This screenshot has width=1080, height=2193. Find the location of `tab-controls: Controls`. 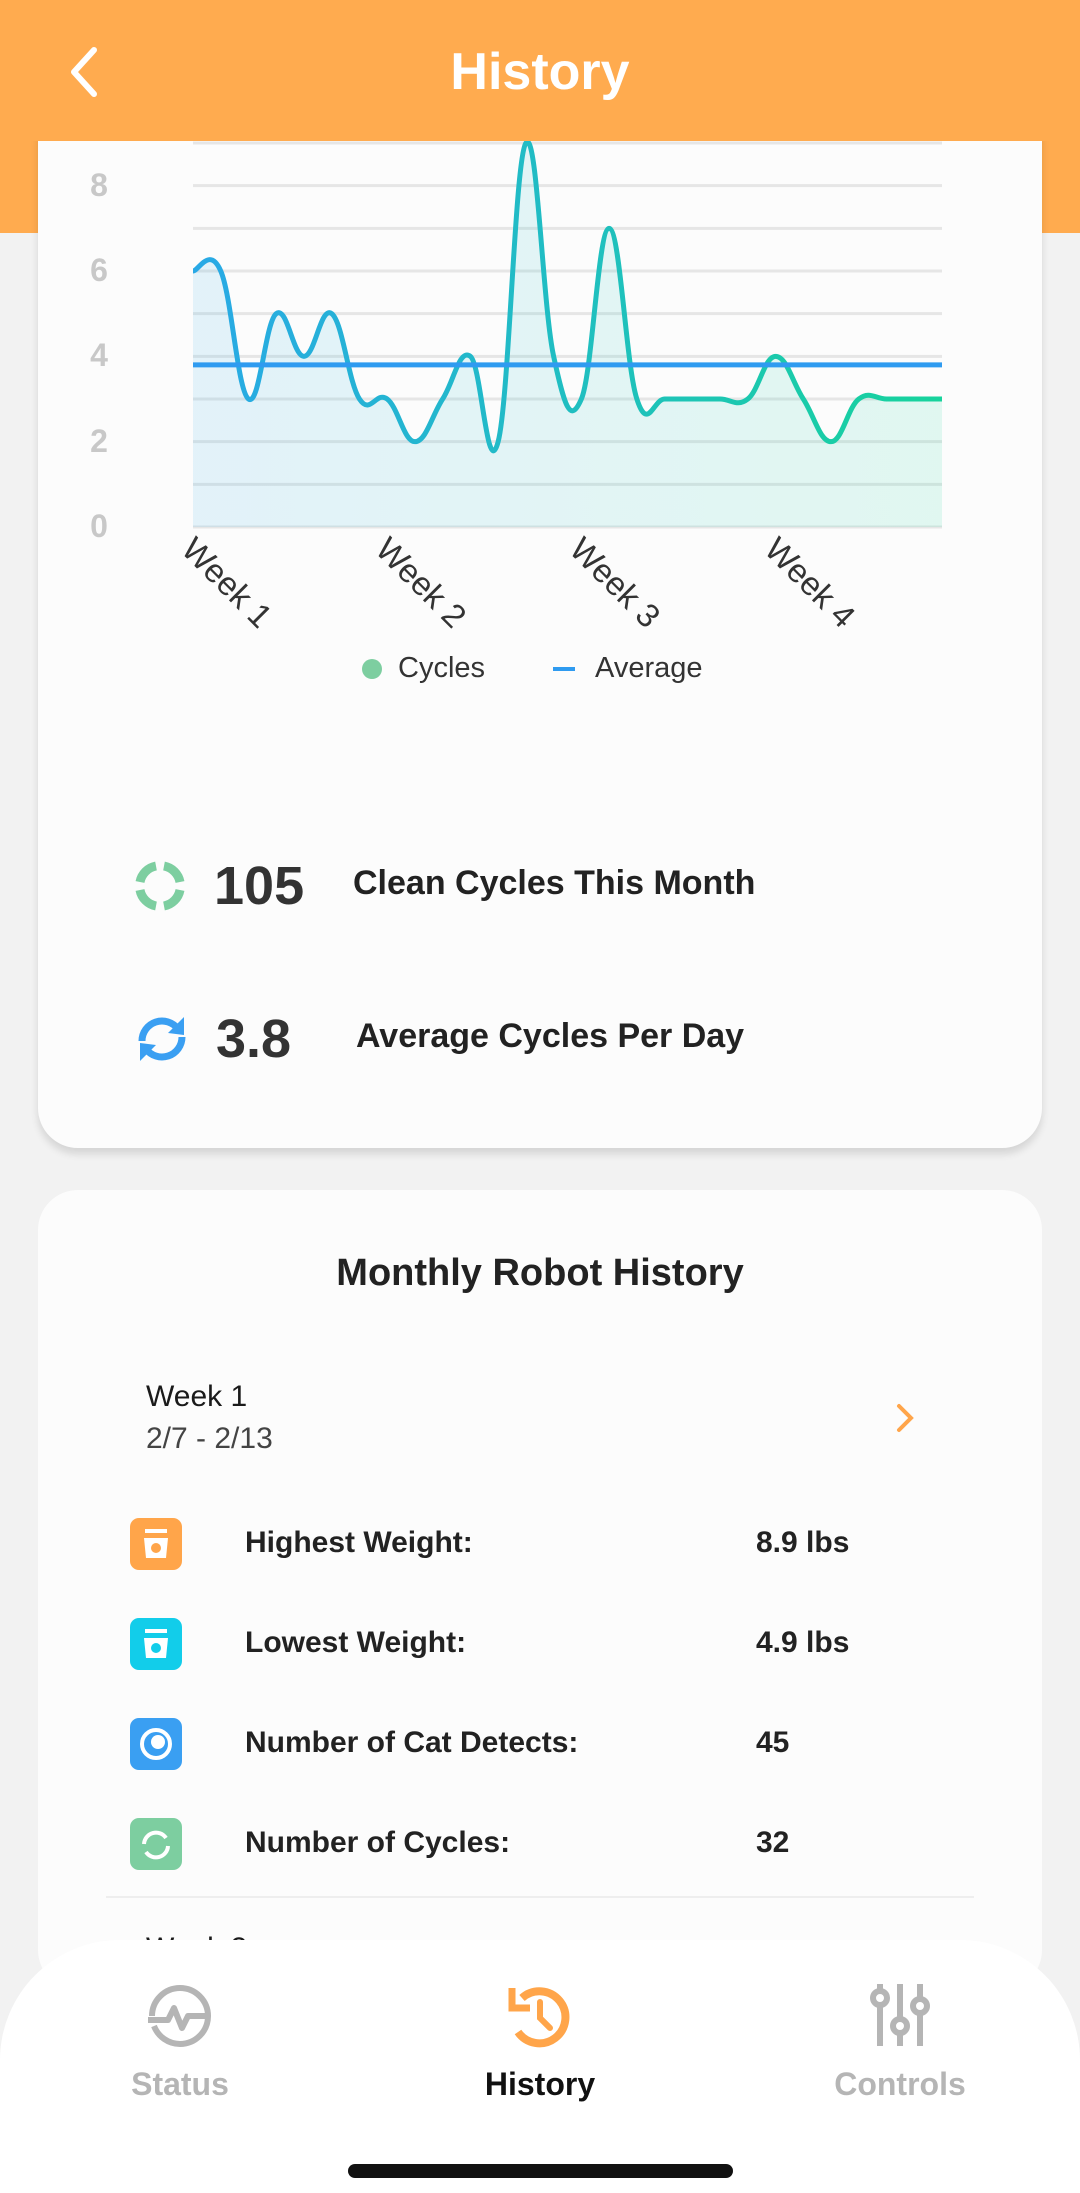

tab-controls: Controls is located at coordinates (900, 2041).